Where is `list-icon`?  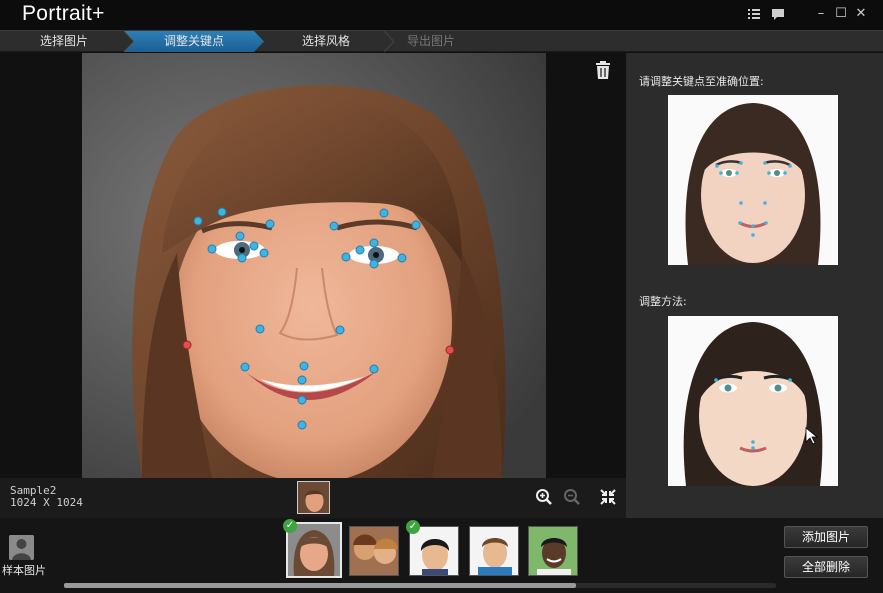 list-icon is located at coordinates (754, 14).